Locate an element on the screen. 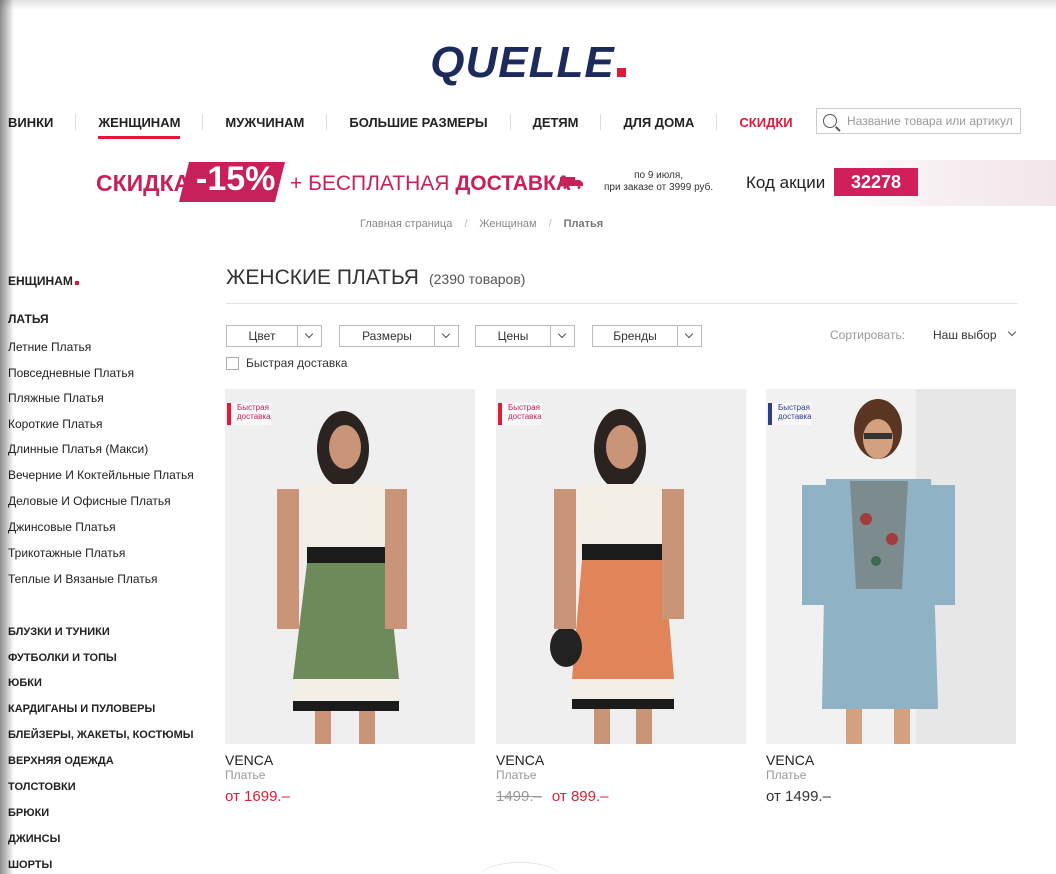  sidebar-item-dress: Летние Платья is located at coordinates (49, 347).